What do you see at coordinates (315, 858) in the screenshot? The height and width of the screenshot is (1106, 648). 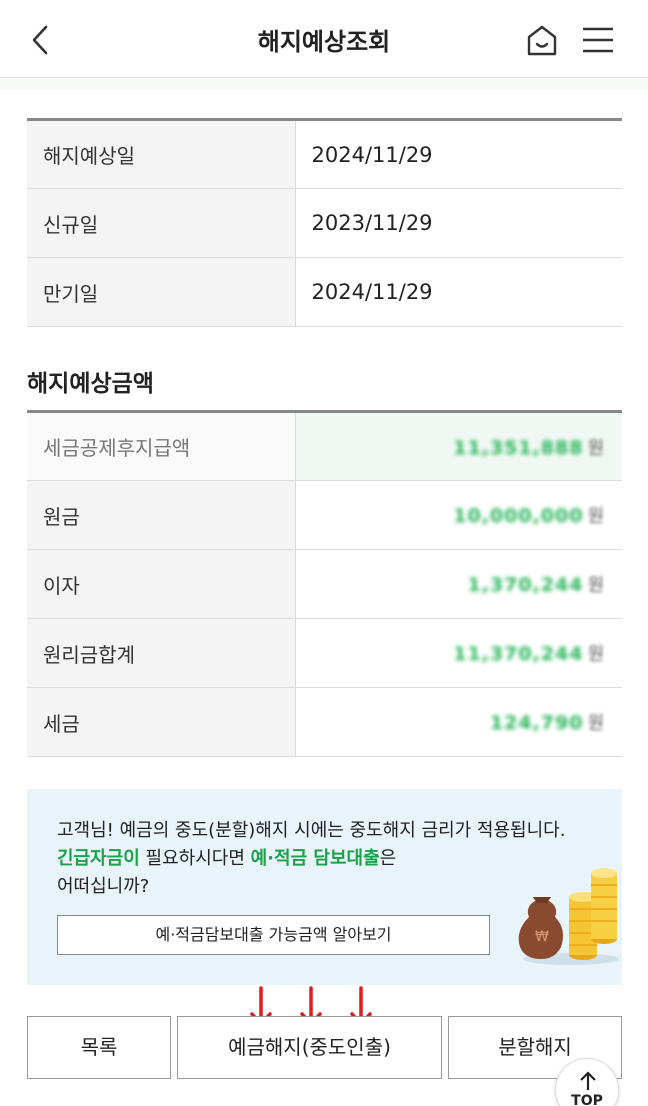 I see `notice-highlight: 예·적금 담보대출` at bounding box center [315, 858].